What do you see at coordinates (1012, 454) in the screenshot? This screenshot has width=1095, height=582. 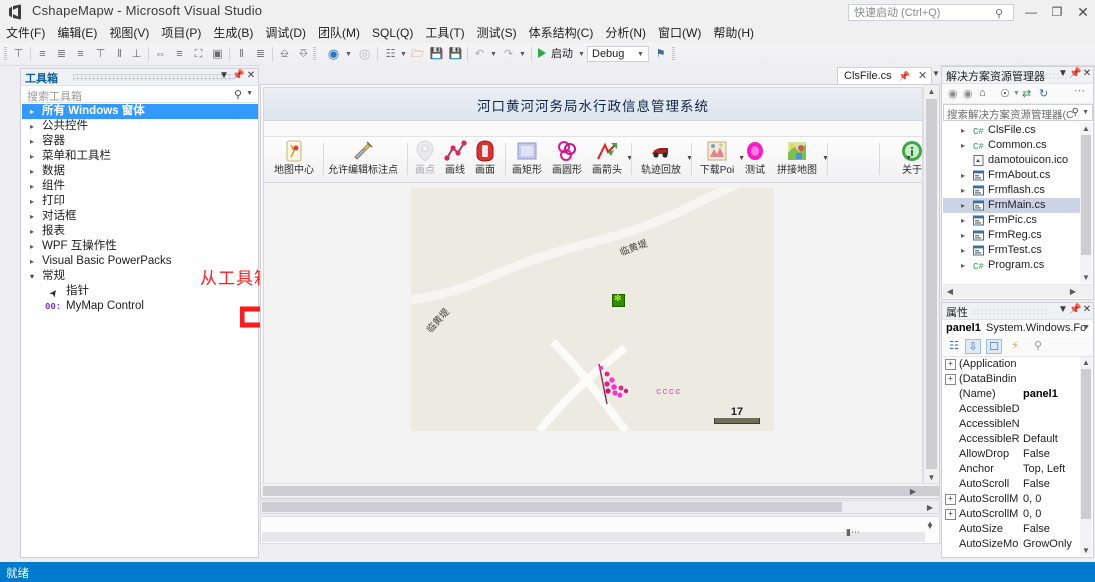 I see `property-row-6: AllowDrop False` at bounding box center [1012, 454].